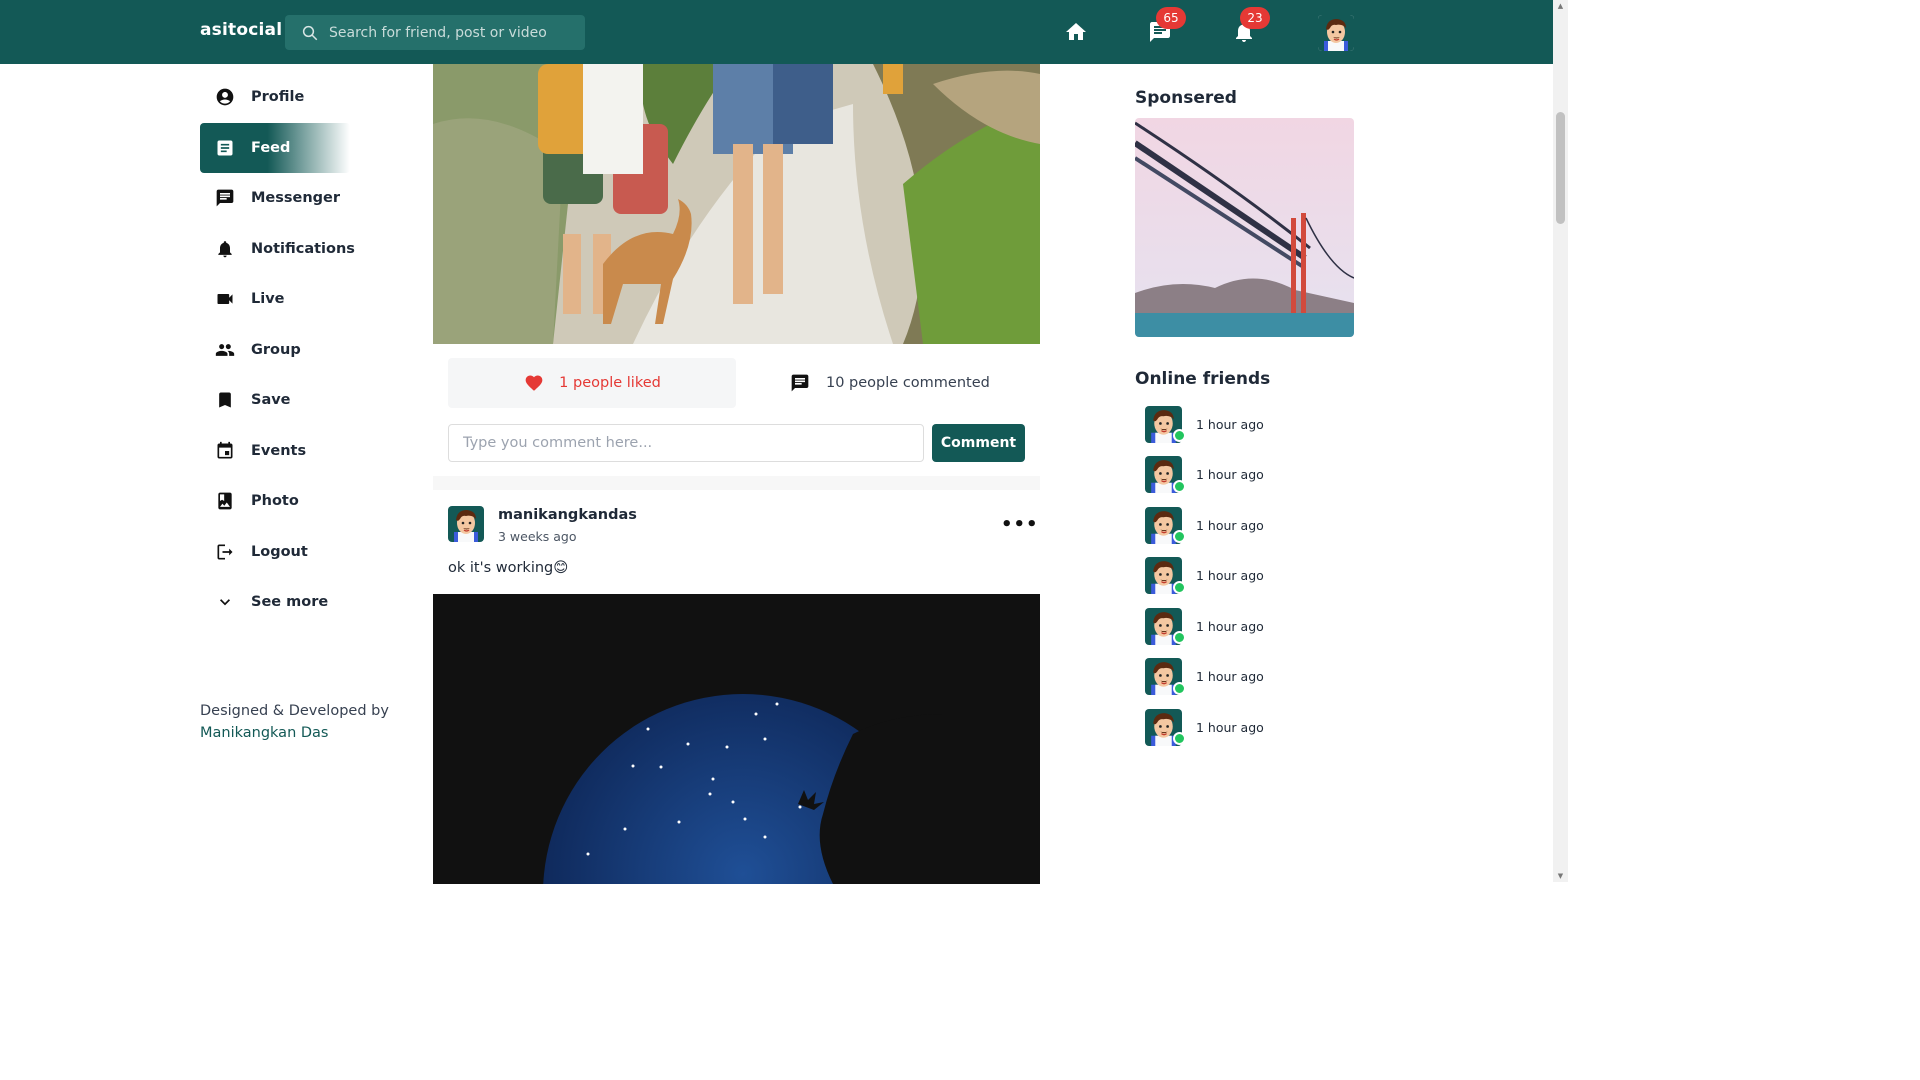 The width and height of the screenshot is (1920, 1080). What do you see at coordinates (290, 602) in the screenshot?
I see `sidebar-item-label: See more` at bounding box center [290, 602].